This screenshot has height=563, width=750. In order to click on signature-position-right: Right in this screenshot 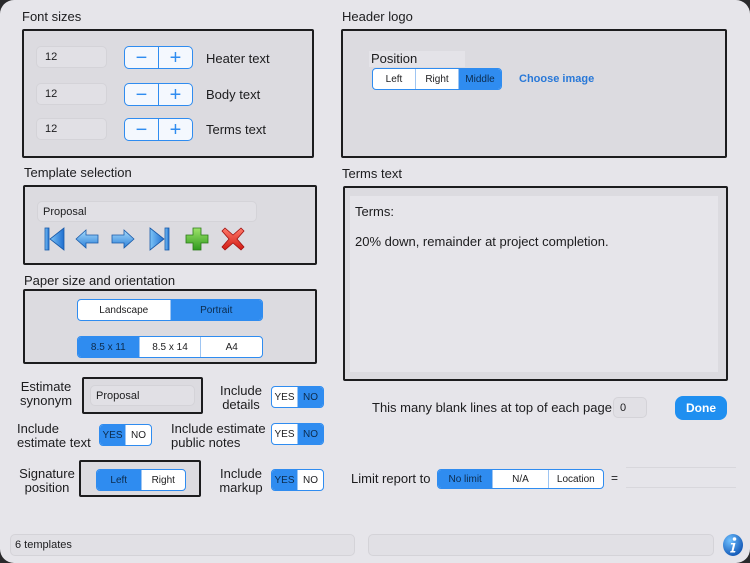, I will do `click(163, 480)`.